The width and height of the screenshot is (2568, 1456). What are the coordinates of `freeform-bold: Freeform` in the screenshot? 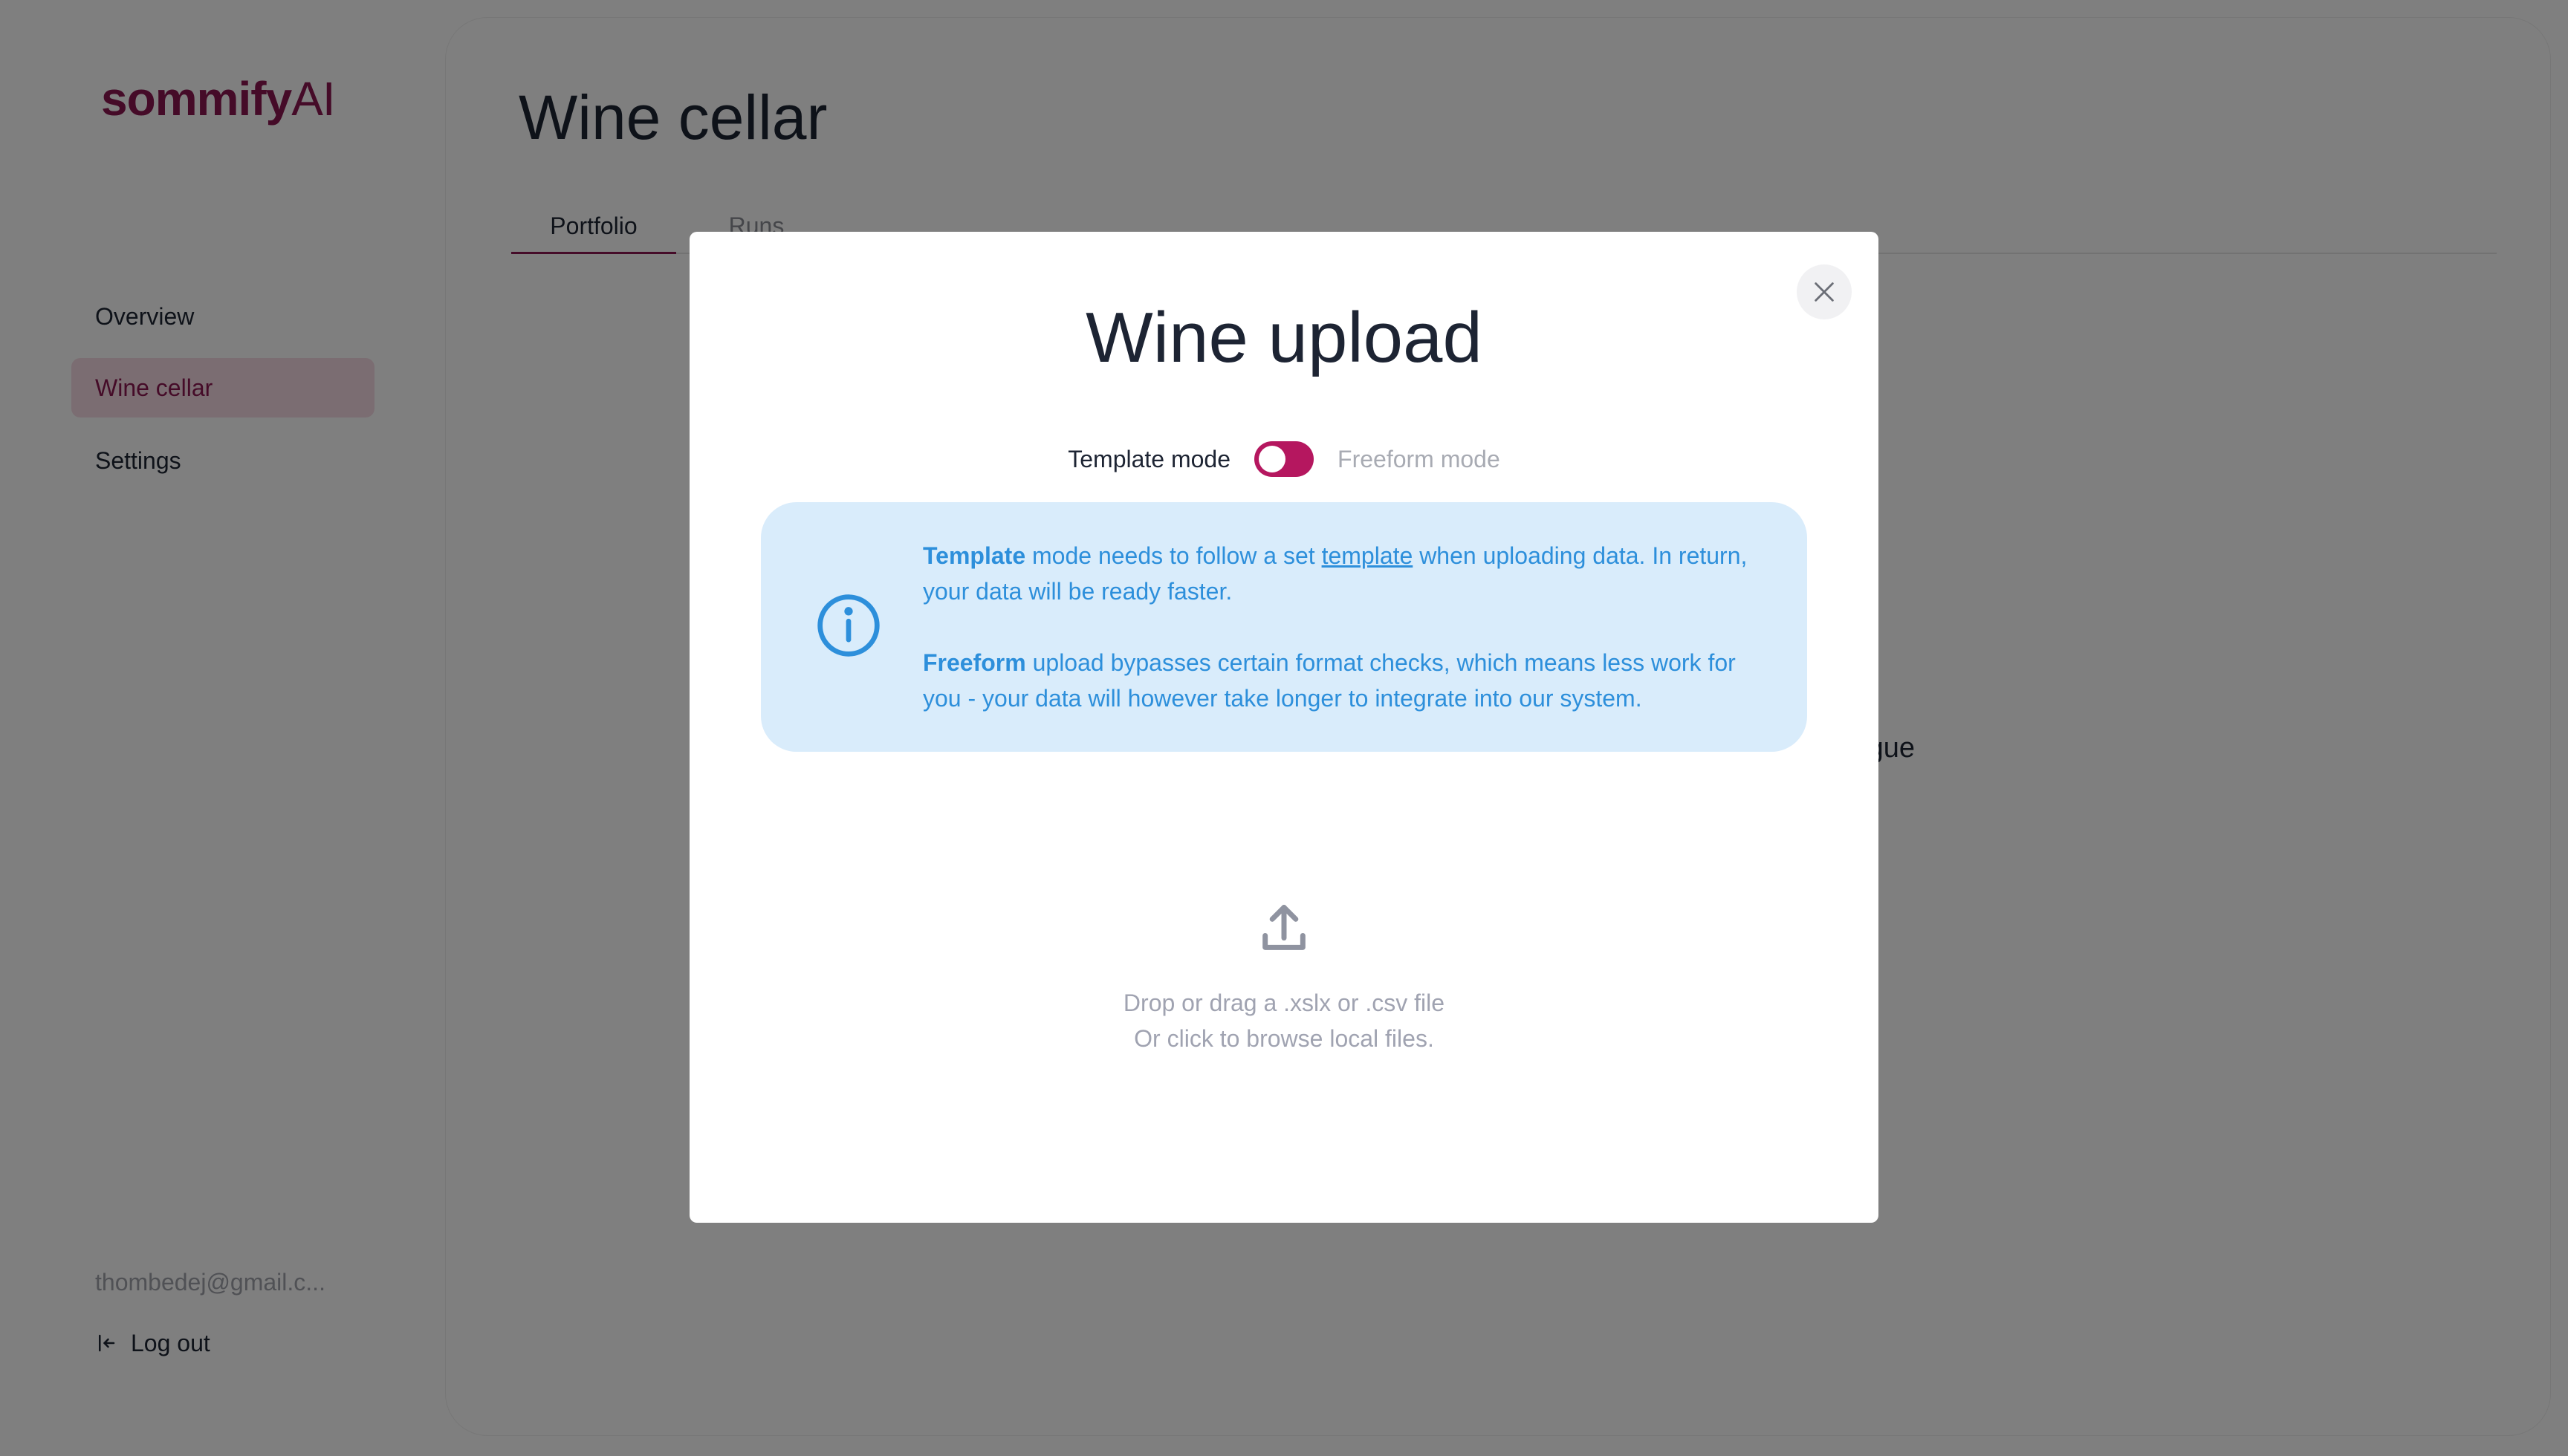 It's located at (974, 662).